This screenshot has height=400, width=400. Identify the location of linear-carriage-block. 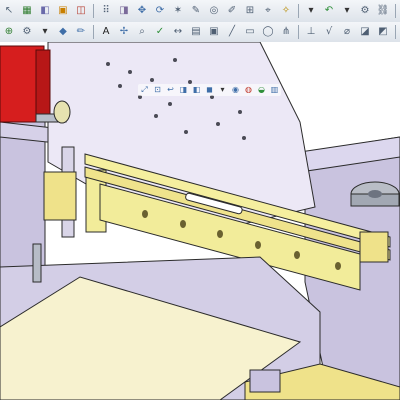
(60, 196).